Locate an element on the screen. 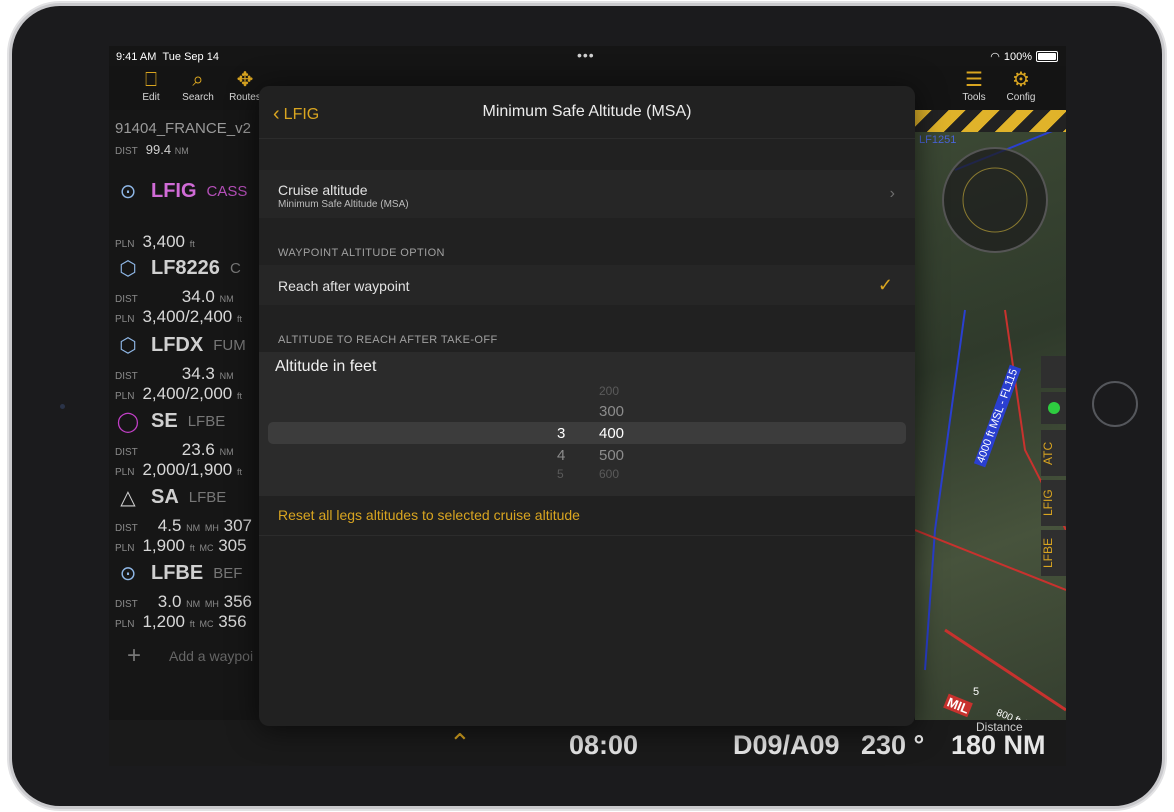 The height and width of the screenshot is (812, 1174). wifi-icon: ◠ is located at coordinates (995, 57).